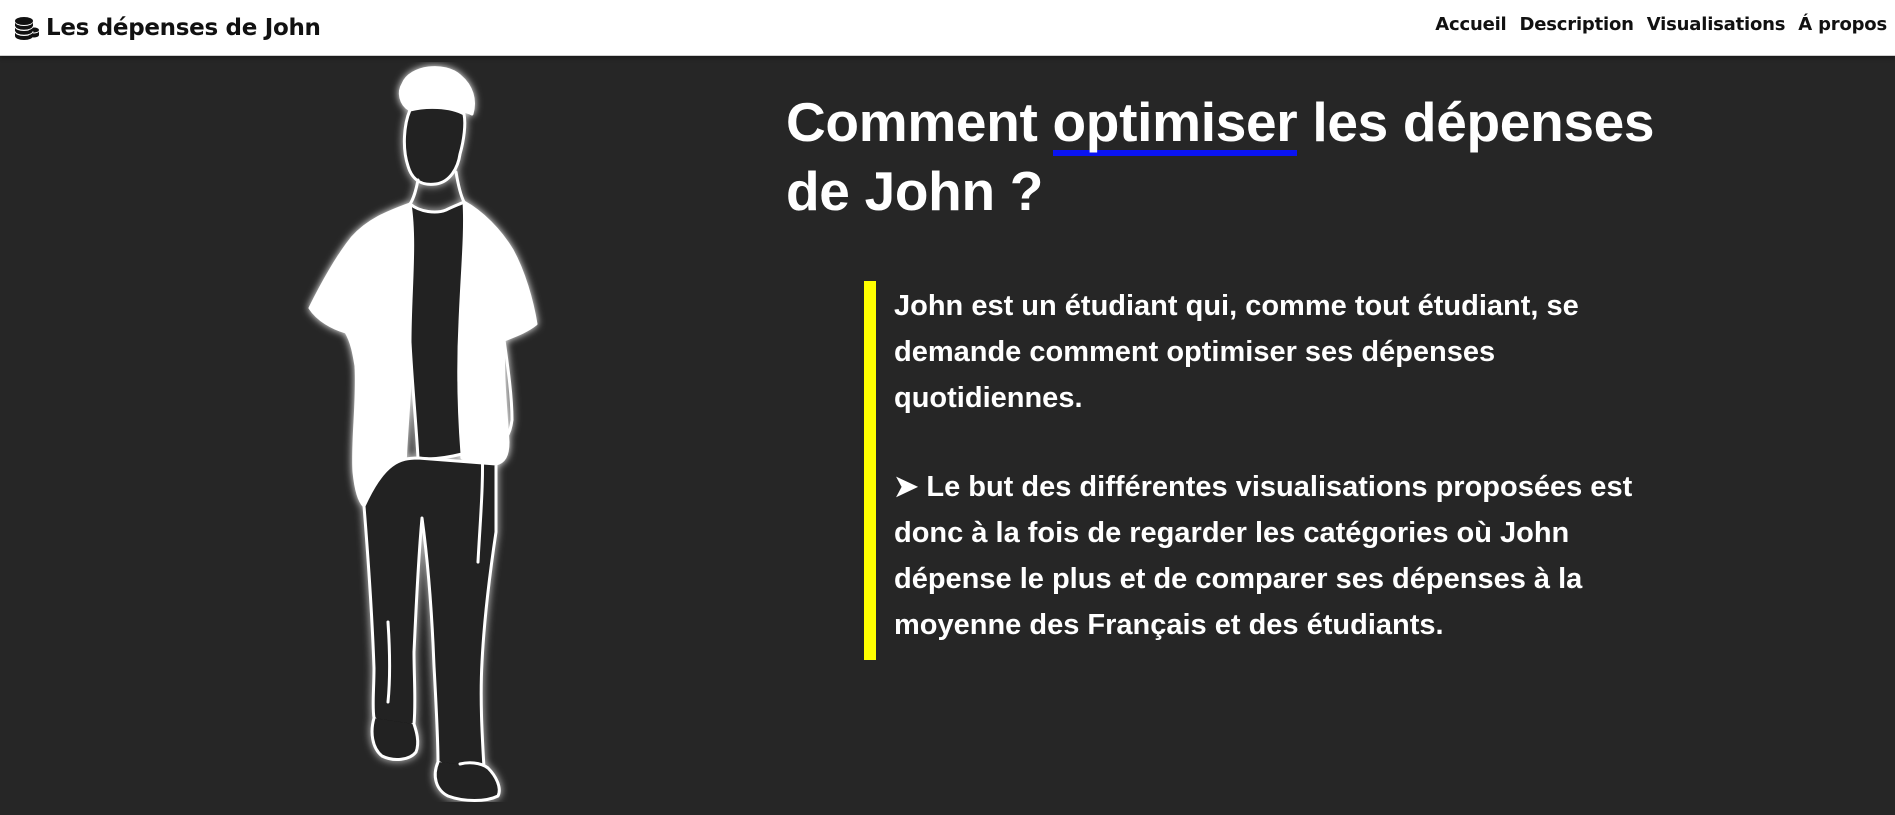 This screenshot has height=815, width=1895. Describe the element at coordinates (1470, 24) in the screenshot. I see `nav-link-accueil: Accueil` at that location.